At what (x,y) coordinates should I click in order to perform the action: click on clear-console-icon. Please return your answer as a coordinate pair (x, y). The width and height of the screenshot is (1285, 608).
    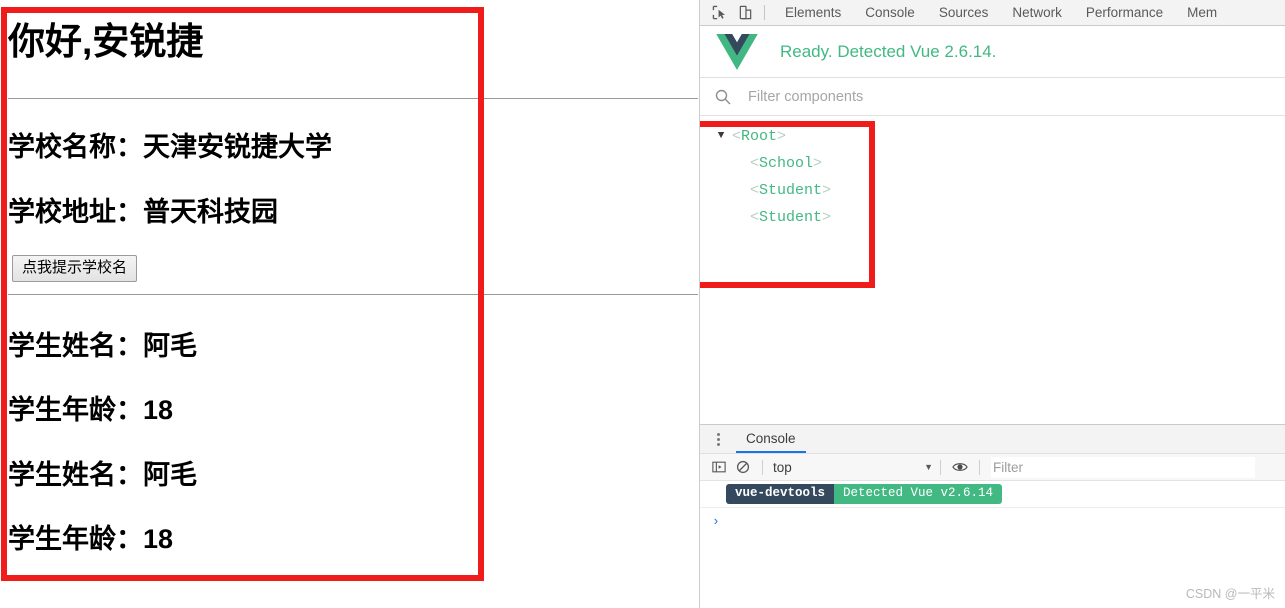
    Looking at the image, I should click on (743, 467).